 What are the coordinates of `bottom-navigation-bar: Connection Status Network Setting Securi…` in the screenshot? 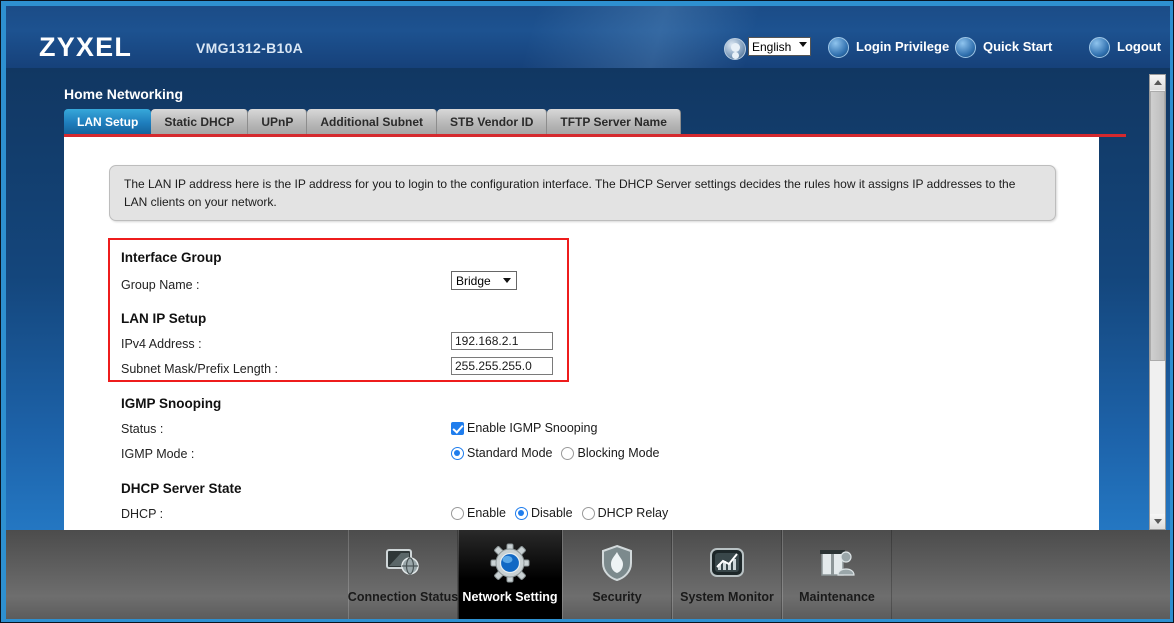 It's located at (588, 574).